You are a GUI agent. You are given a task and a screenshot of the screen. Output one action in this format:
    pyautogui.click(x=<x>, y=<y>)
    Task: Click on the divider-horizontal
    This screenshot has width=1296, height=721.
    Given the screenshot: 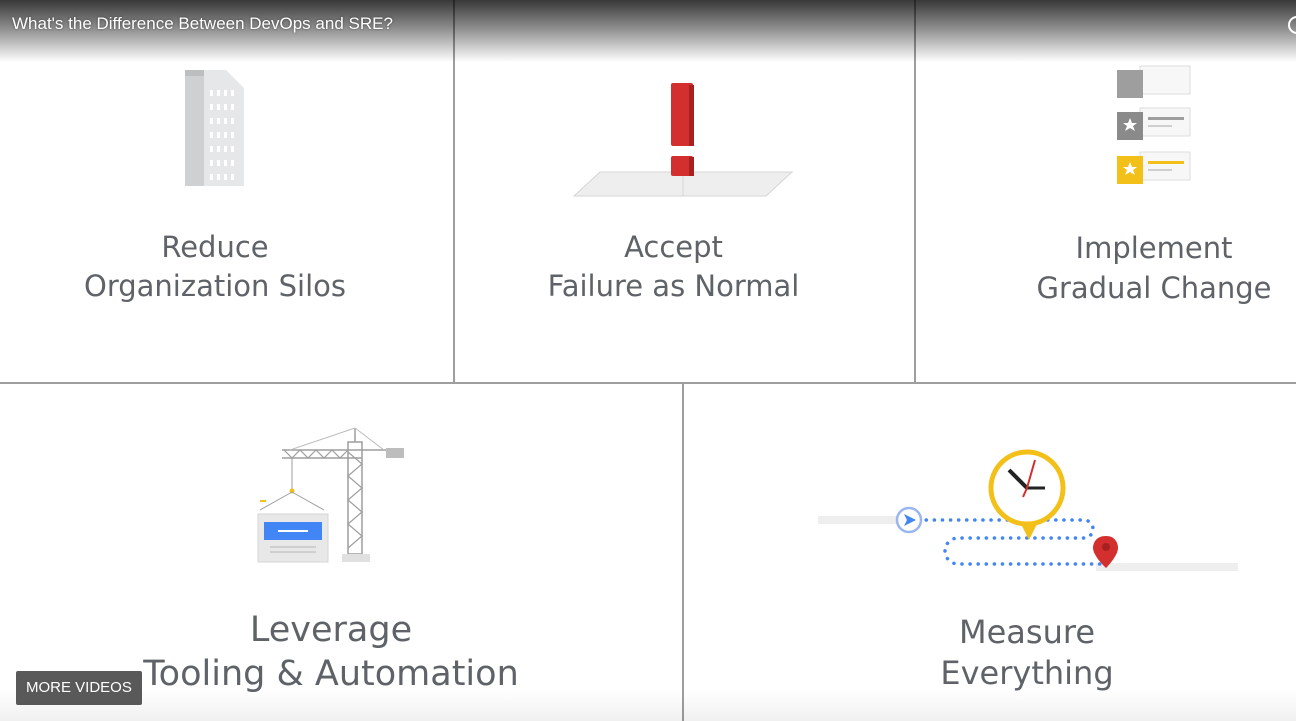 What is the action you would take?
    pyautogui.click(x=648, y=383)
    